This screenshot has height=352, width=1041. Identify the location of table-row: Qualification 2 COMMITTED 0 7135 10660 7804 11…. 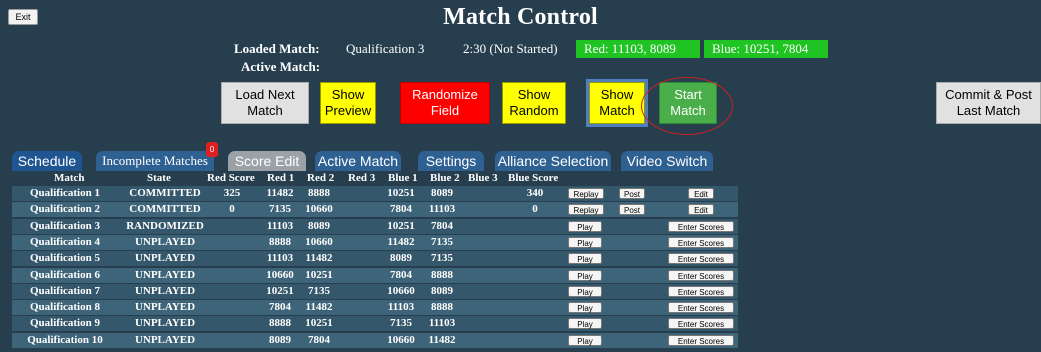
(375, 210).